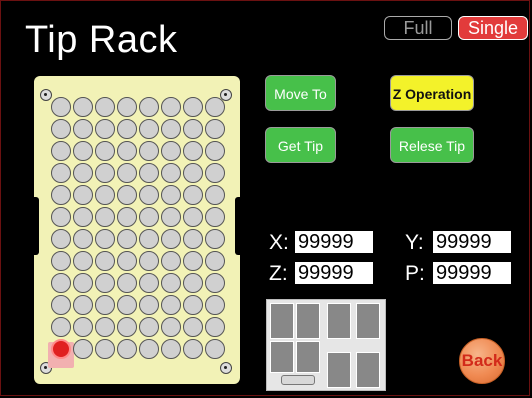  Describe the element at coordinates (300, 93) in the screenshot. I see `move-to-button: Move To` at that location.